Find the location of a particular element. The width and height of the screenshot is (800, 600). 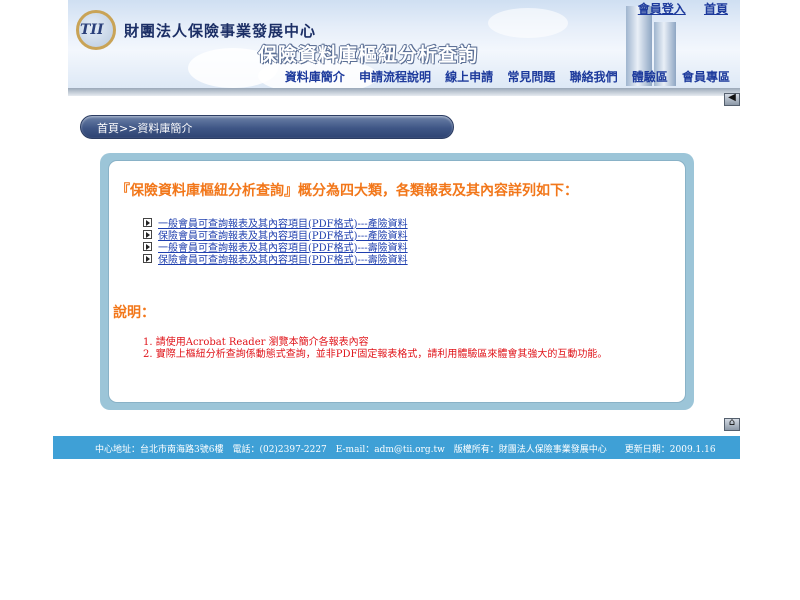

back-button: ◀ is located at coordinates (732, 99).